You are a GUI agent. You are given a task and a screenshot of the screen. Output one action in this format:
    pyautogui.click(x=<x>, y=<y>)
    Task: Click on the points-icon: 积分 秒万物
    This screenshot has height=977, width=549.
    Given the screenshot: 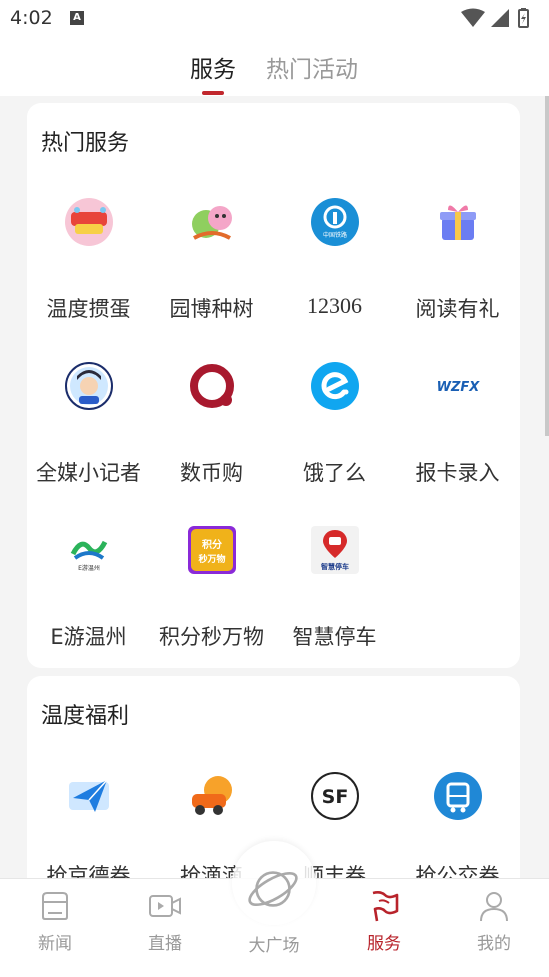 What is the action you would take?
    pyautogui.click(x=212, y=550)
    